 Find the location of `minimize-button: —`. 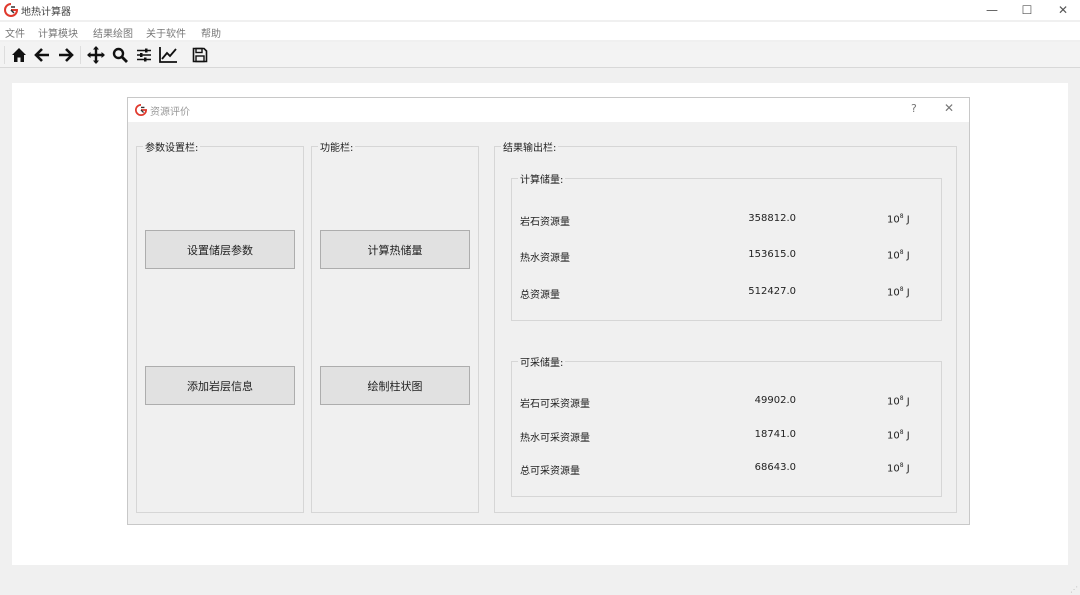

minimize-button: — is located at coordinates (992, 10).